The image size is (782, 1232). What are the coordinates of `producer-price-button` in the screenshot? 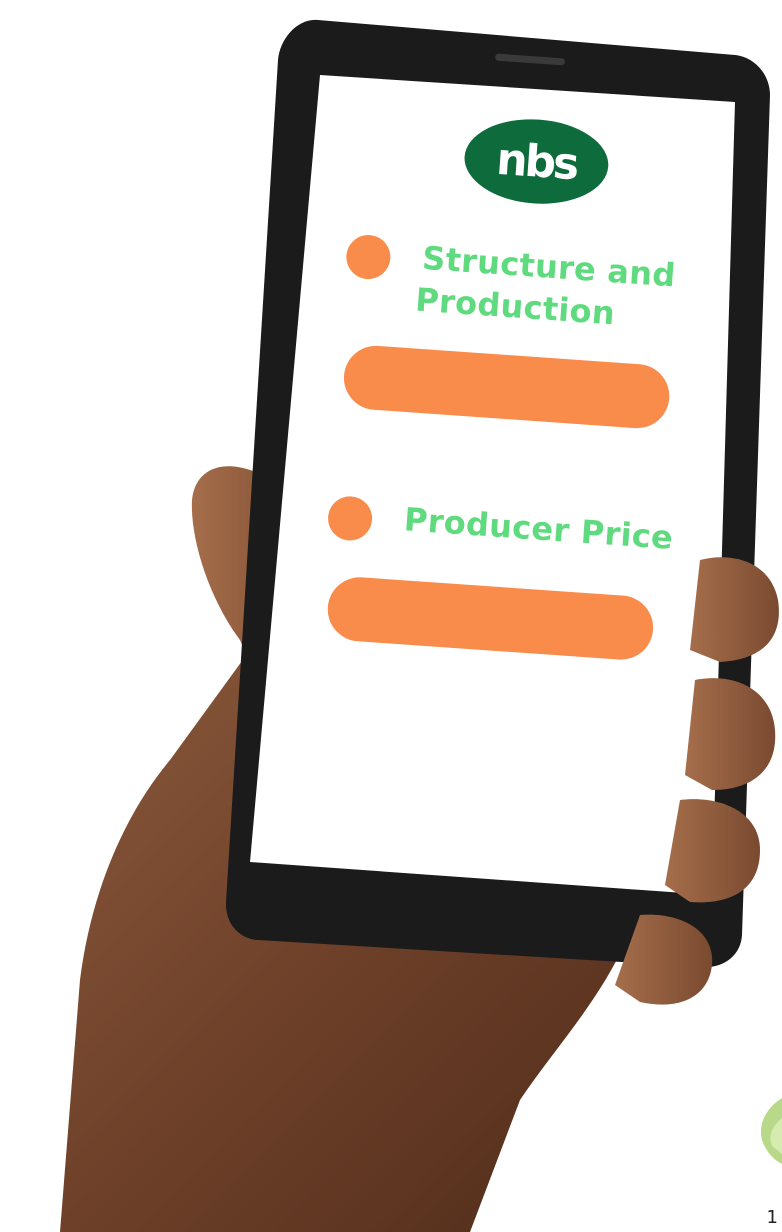 It's located at (490, 618).